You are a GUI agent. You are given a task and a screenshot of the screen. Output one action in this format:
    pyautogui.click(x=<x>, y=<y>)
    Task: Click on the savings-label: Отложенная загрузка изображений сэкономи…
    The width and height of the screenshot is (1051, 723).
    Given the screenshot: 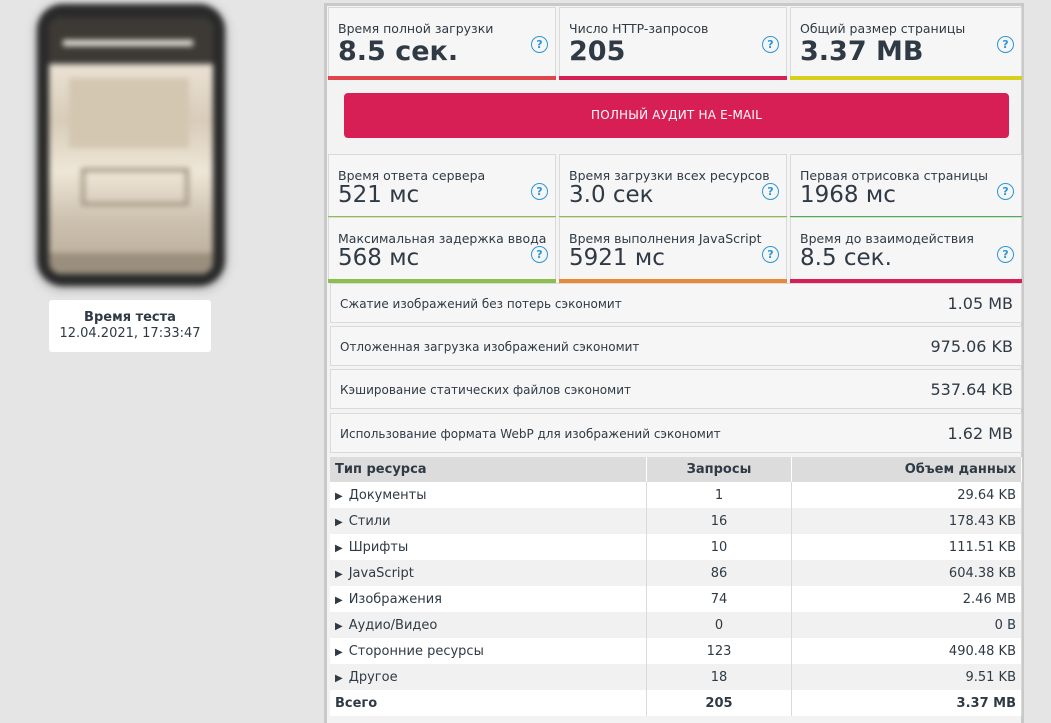 What is the action you would take?
    pyautogui.click(x=490, y=347)
    